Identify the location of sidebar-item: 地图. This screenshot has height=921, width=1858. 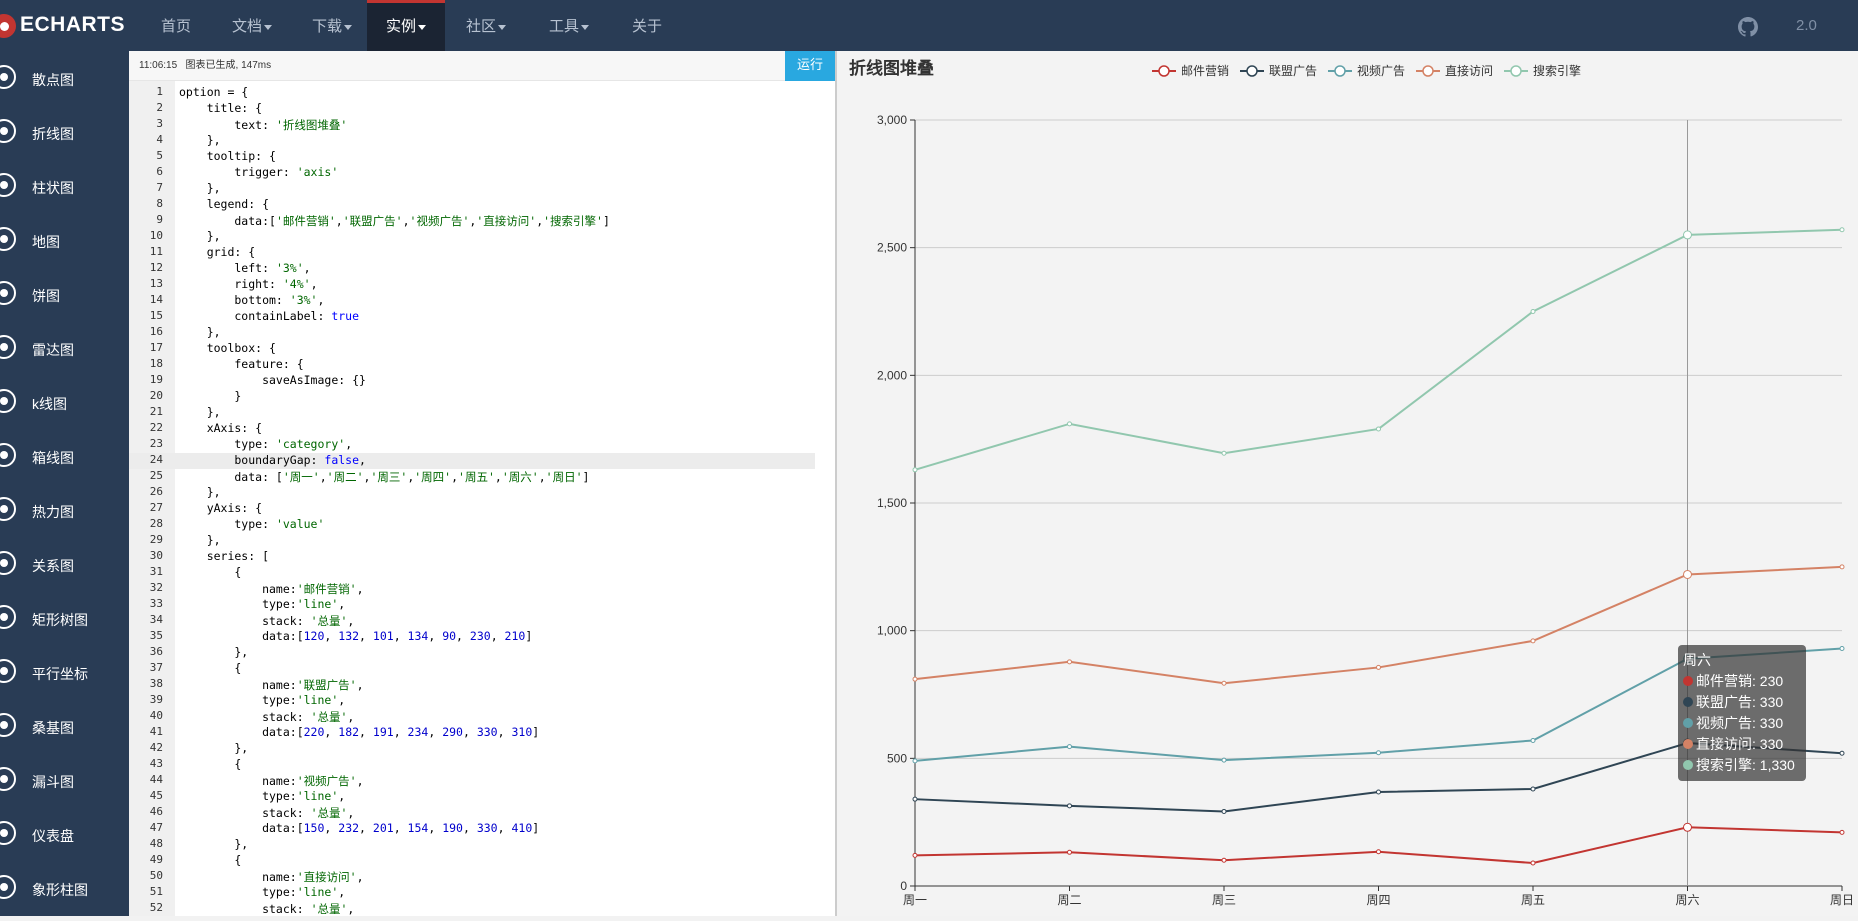
(64, 240).